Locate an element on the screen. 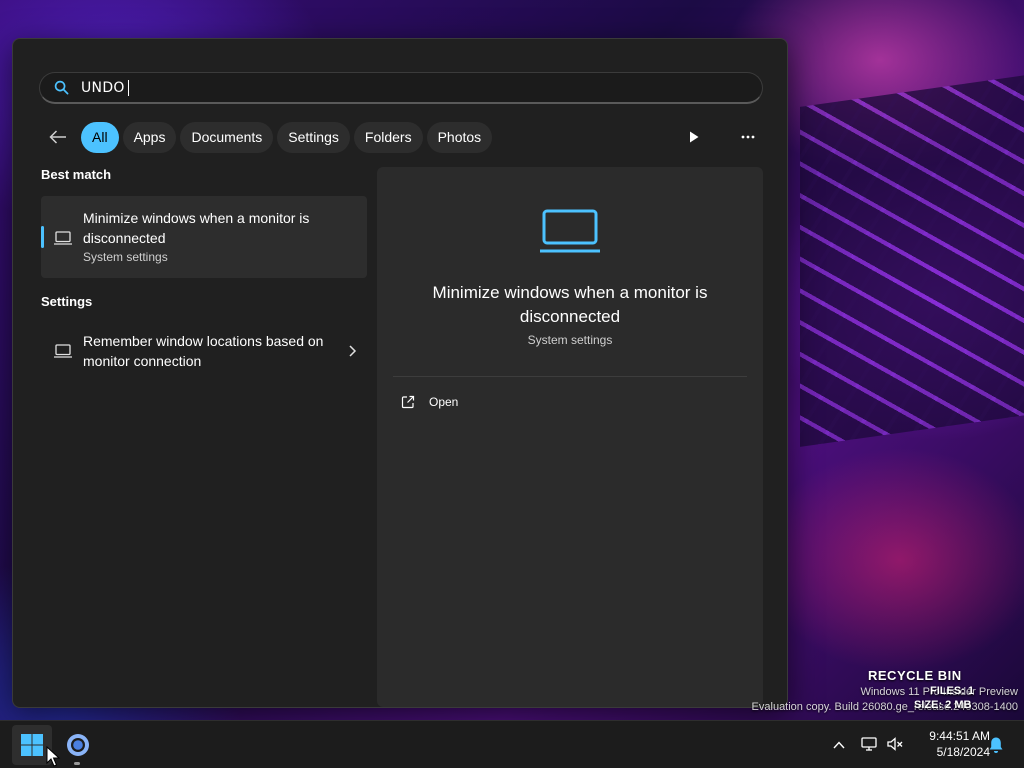  chevron-up-icon is located at coordinates (839, 745).